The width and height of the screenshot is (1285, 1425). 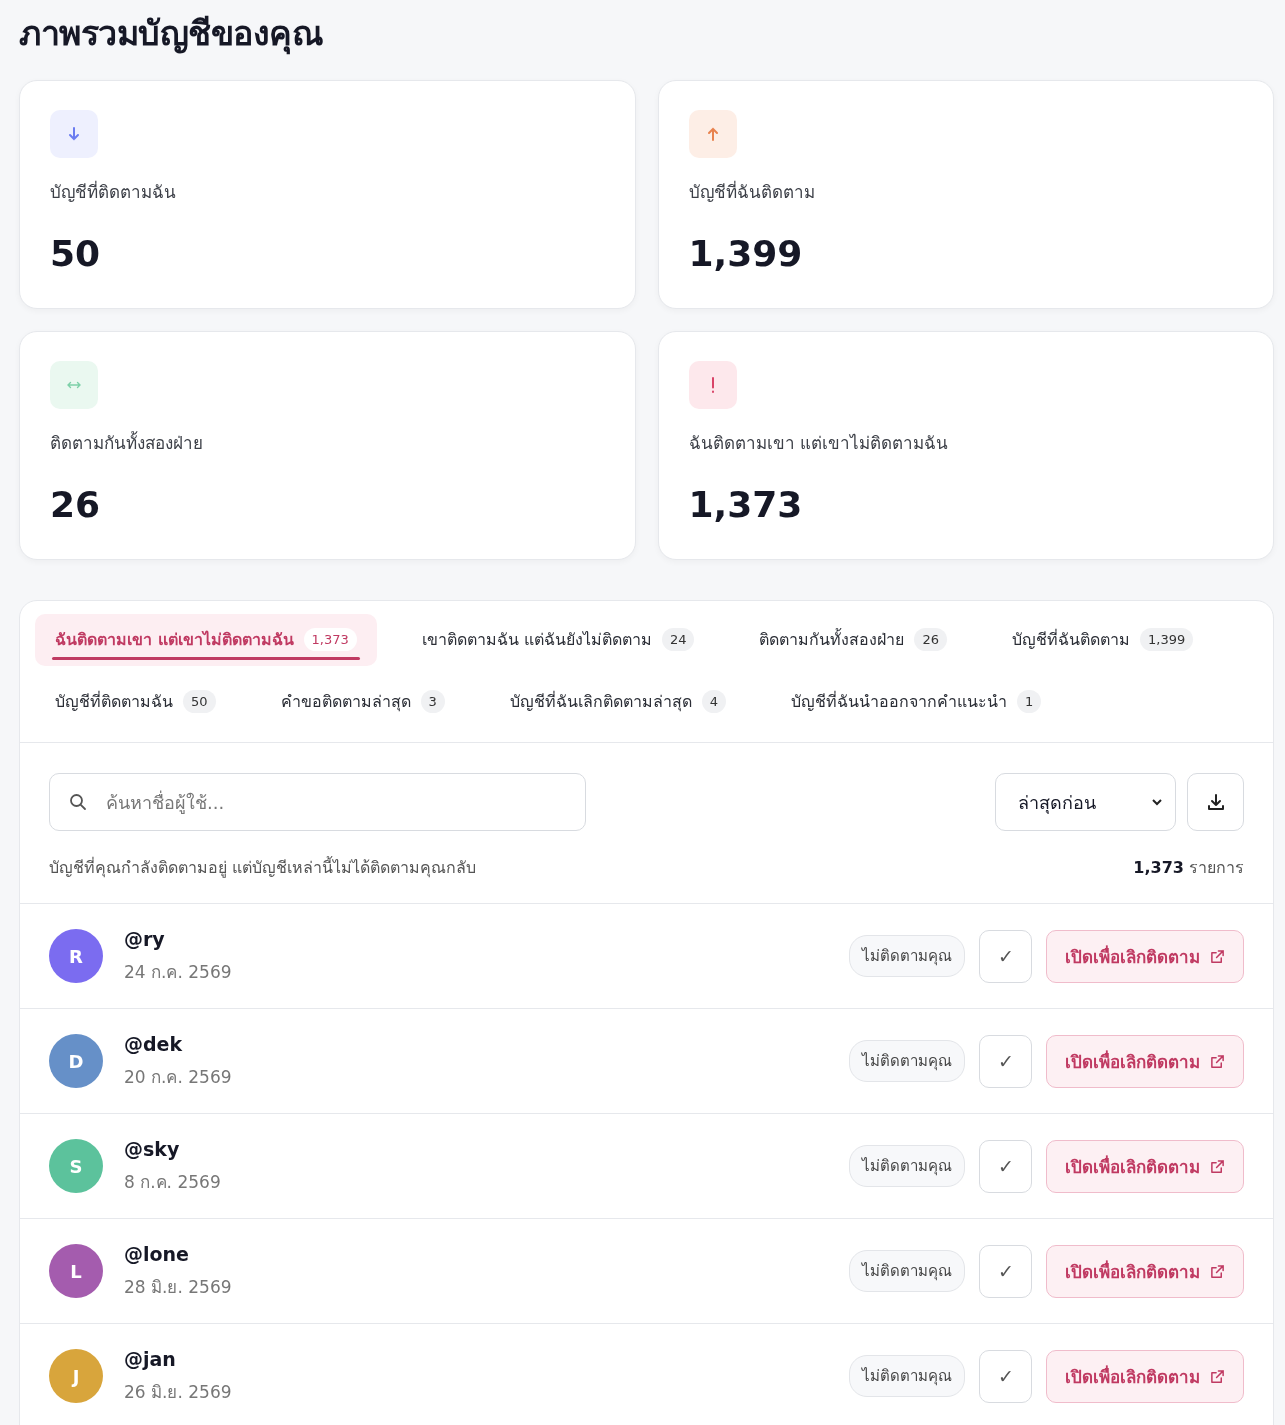 What do you see at coordinates (263, 867) in the screenshot?
I see `list-description: บัญชีที่คุณกำลังติดตามอยู่ แต่บัญชีเหล่านี้ไม่ได้ติดตามคุณกลับ` at bounding box center [263, 867].